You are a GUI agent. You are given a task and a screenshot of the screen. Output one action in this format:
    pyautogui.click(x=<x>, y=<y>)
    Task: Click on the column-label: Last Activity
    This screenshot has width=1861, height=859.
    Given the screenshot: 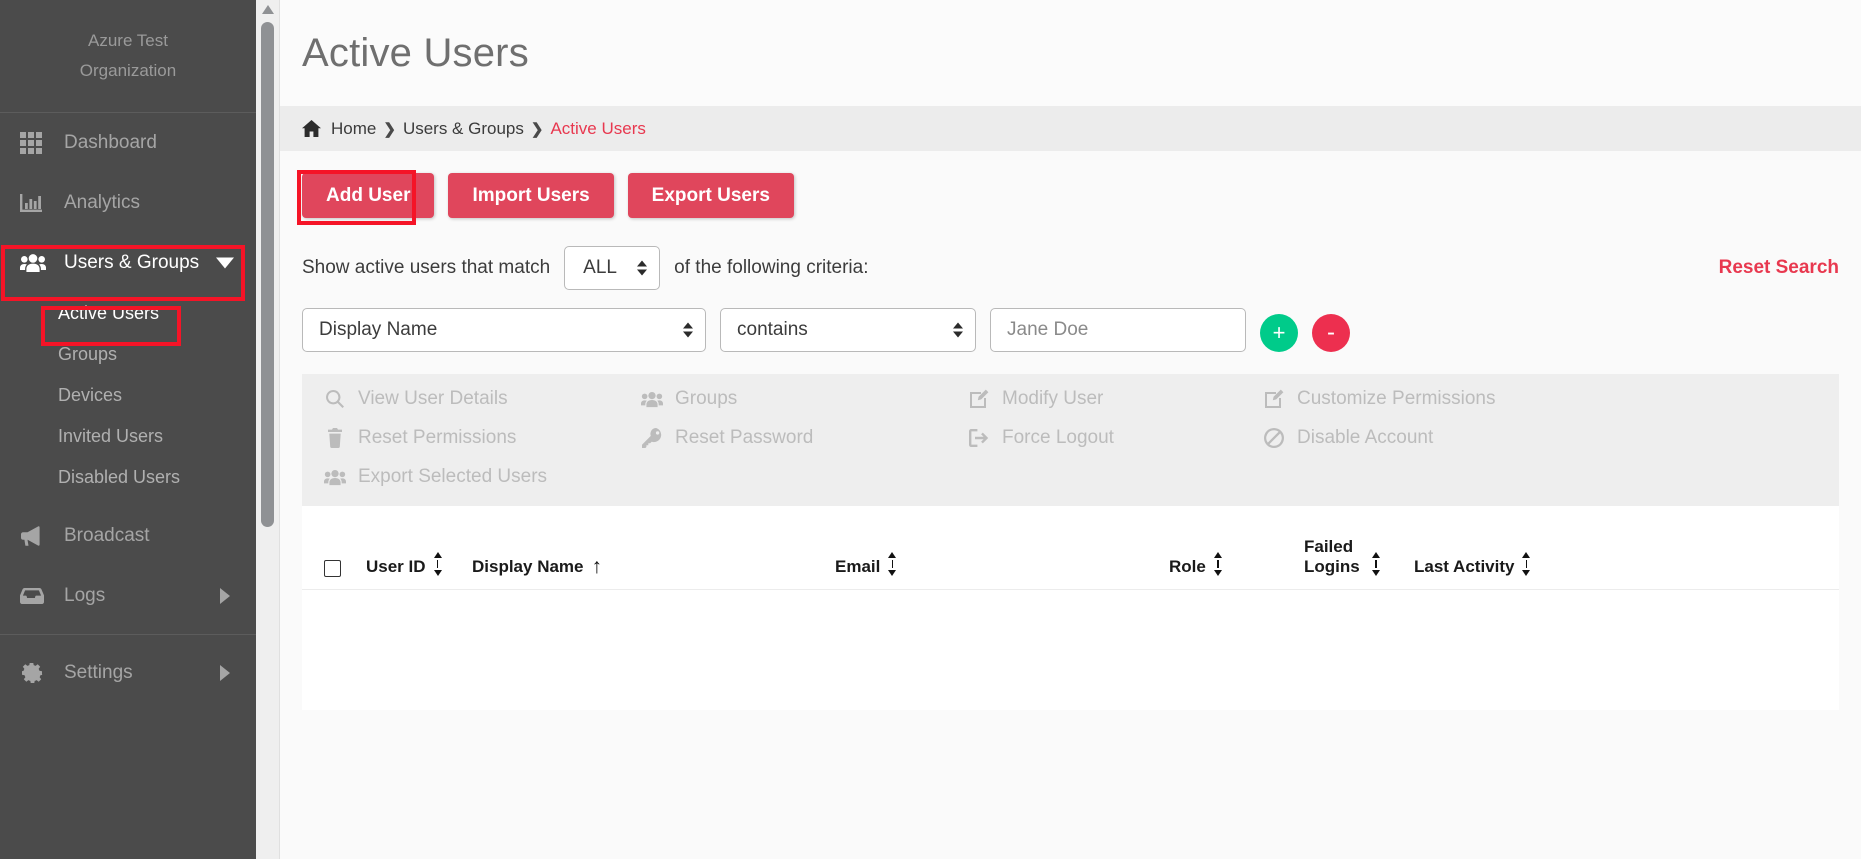 What is the action you would take?
    pyautogui.click(x=1464, y=566)
    